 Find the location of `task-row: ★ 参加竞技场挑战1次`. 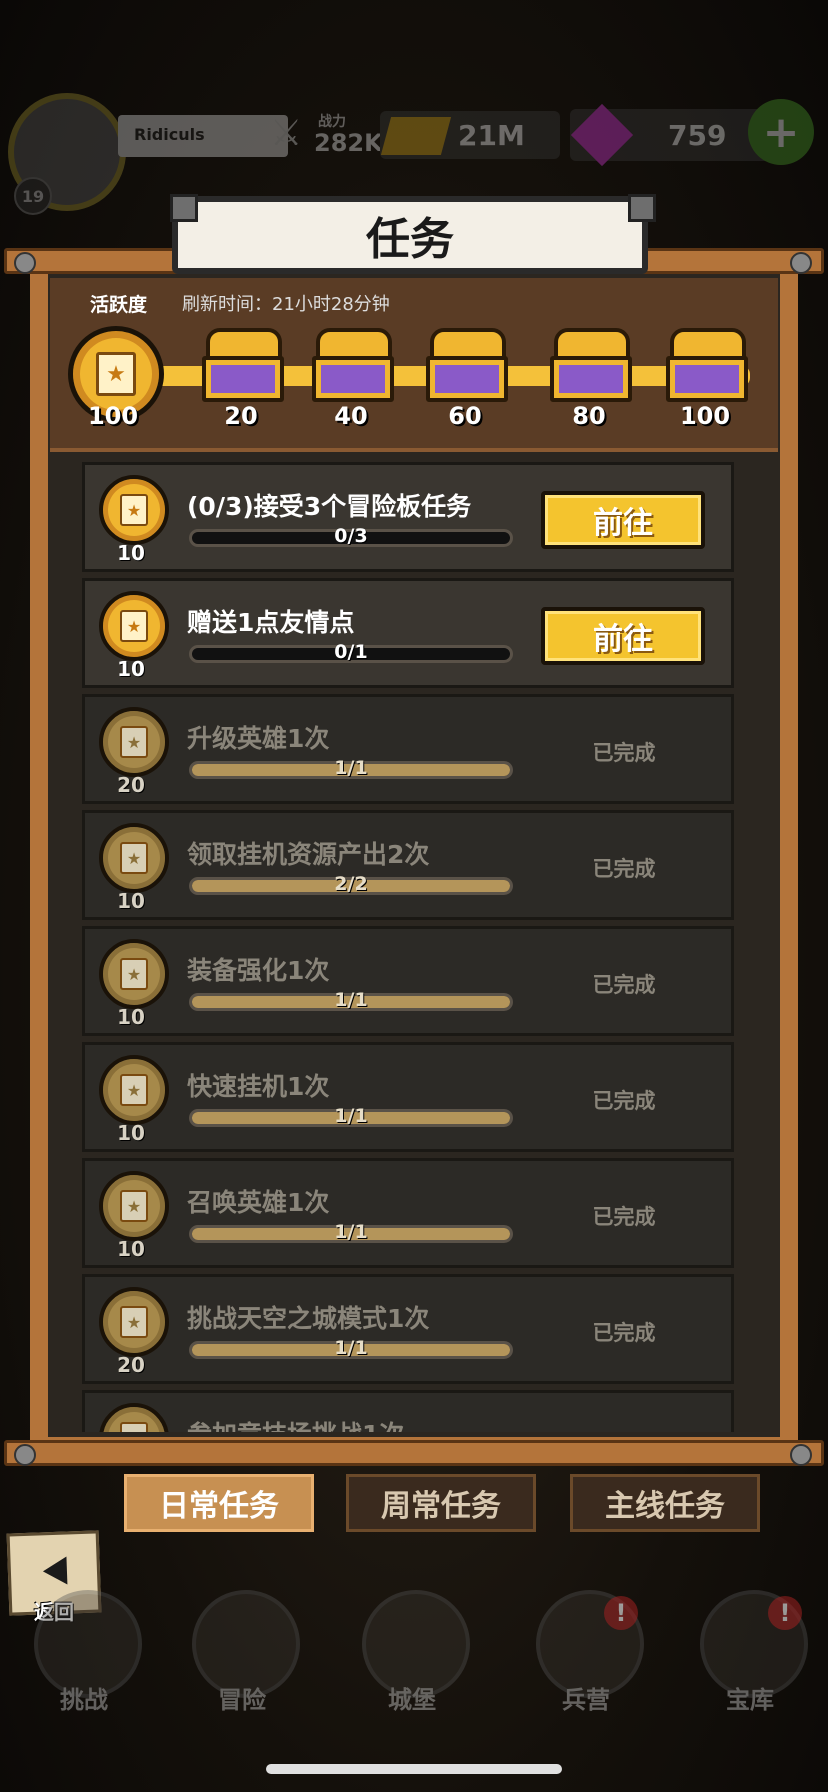

task-row: ★ 参加竞技场挑战1次 is located at coordinates (408, 1411).